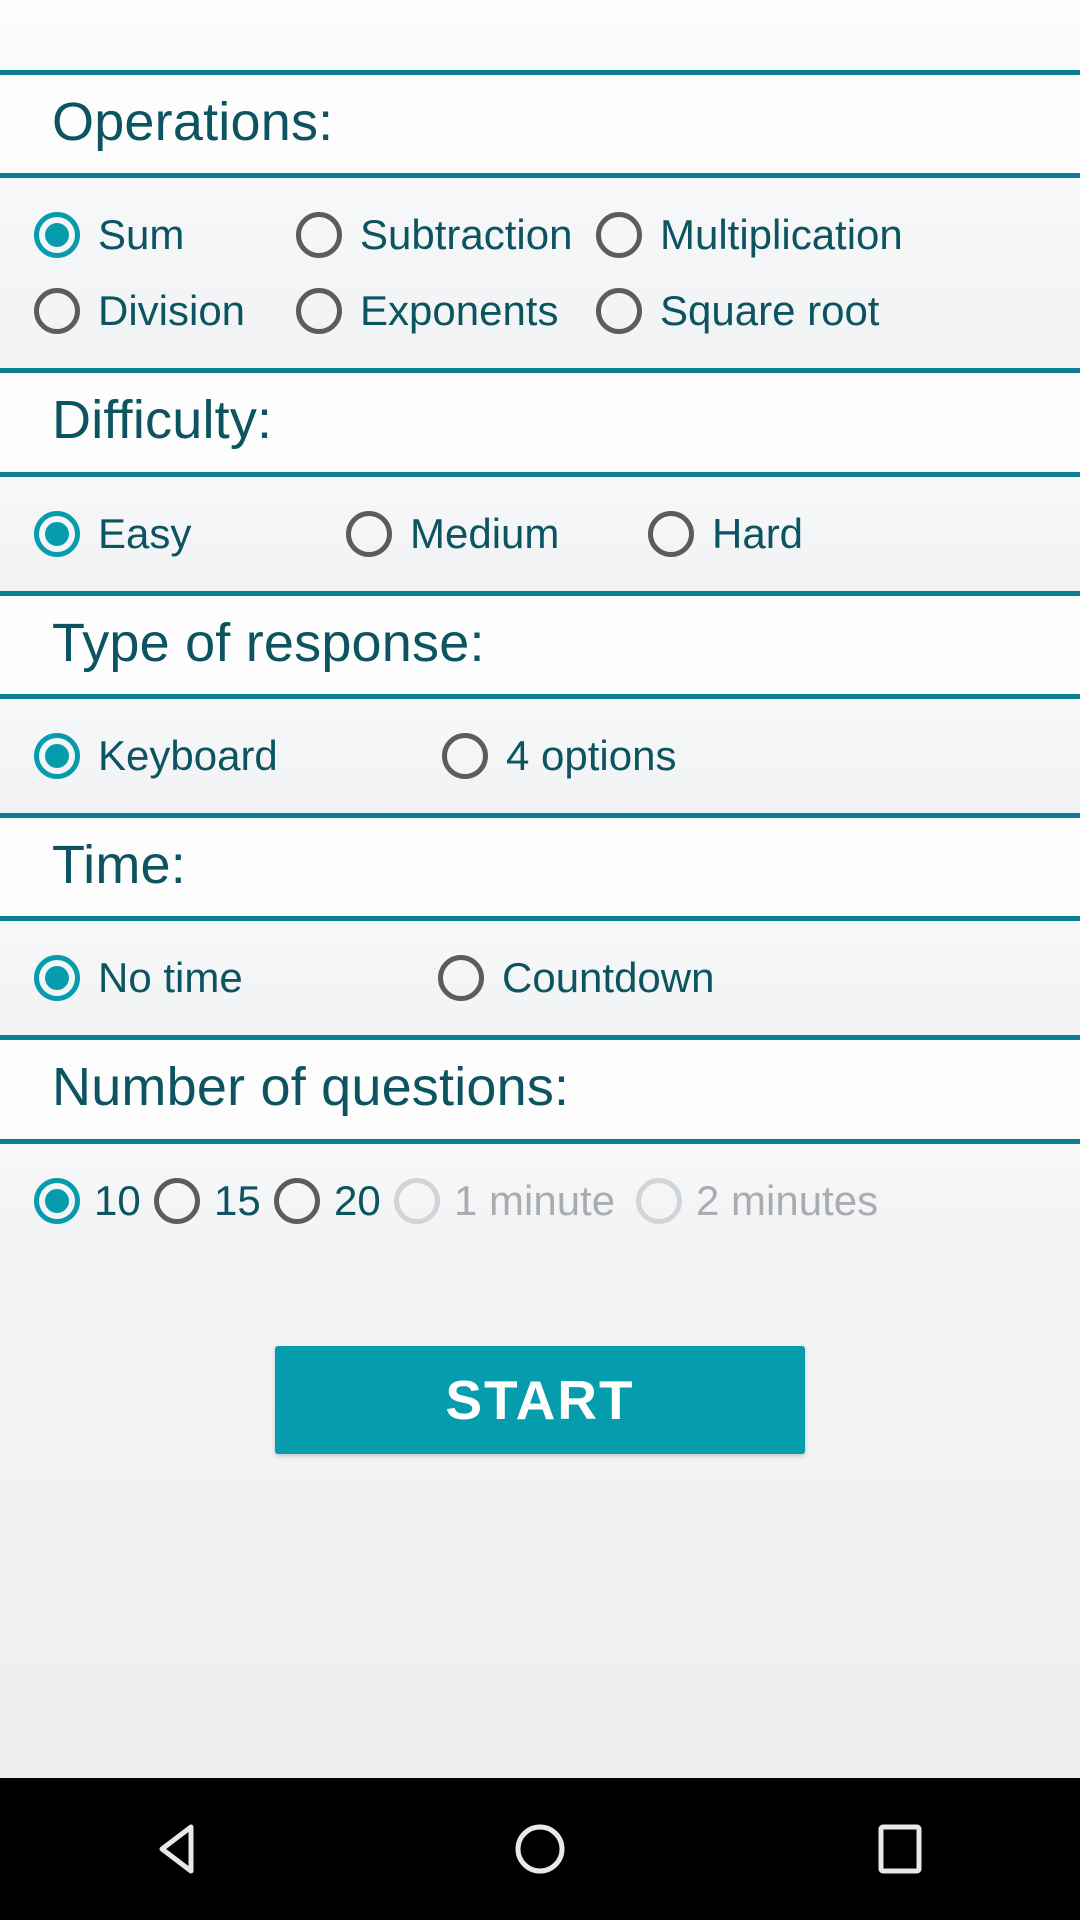  What do you see at coordinates (540, 273) in the screenshot?
I see `option-group-operations: Sum Subtraction Multiplication Division` at bounding box center [540, 273].